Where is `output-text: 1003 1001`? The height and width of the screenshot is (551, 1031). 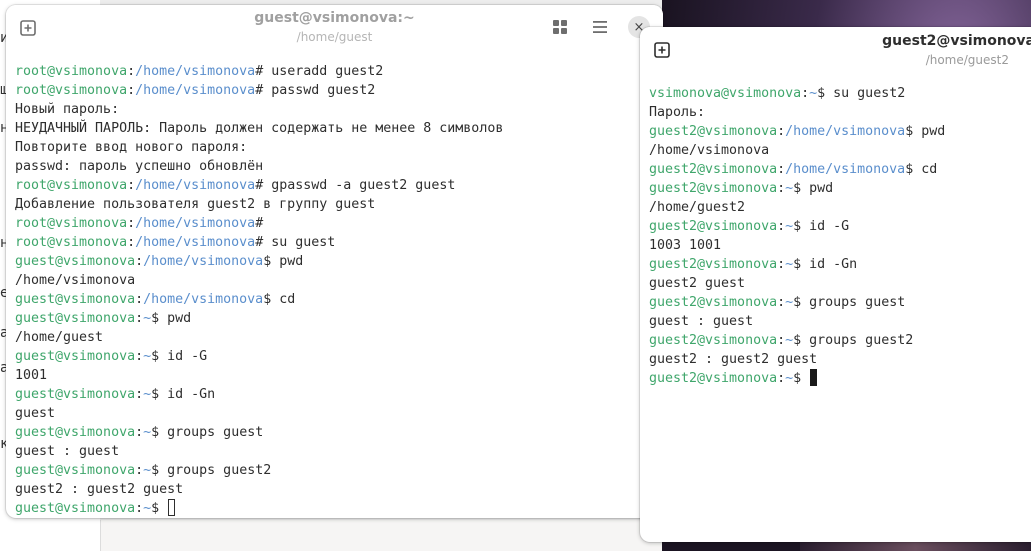 output-text: 1003 1001 is located at coordinates (685, 245).